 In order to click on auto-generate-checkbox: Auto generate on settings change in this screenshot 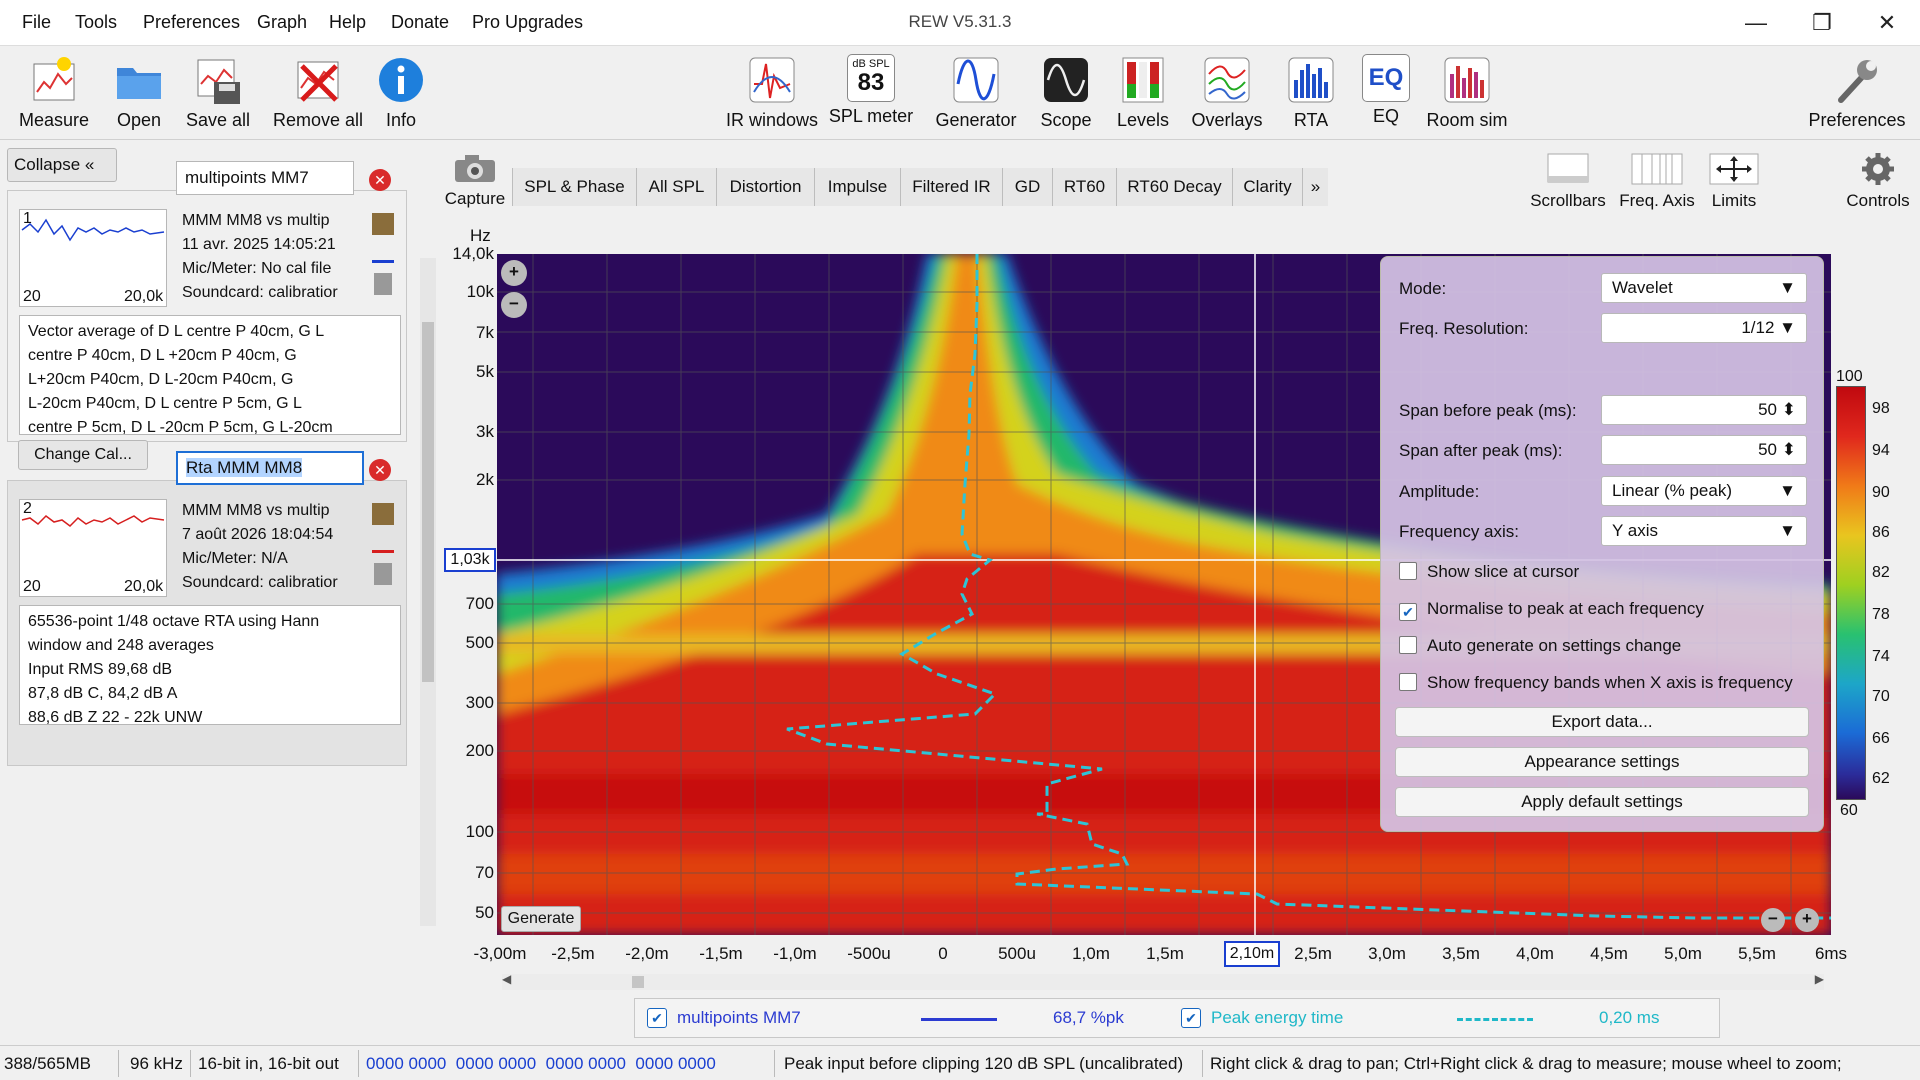, I will do `click(1540, 646)`.